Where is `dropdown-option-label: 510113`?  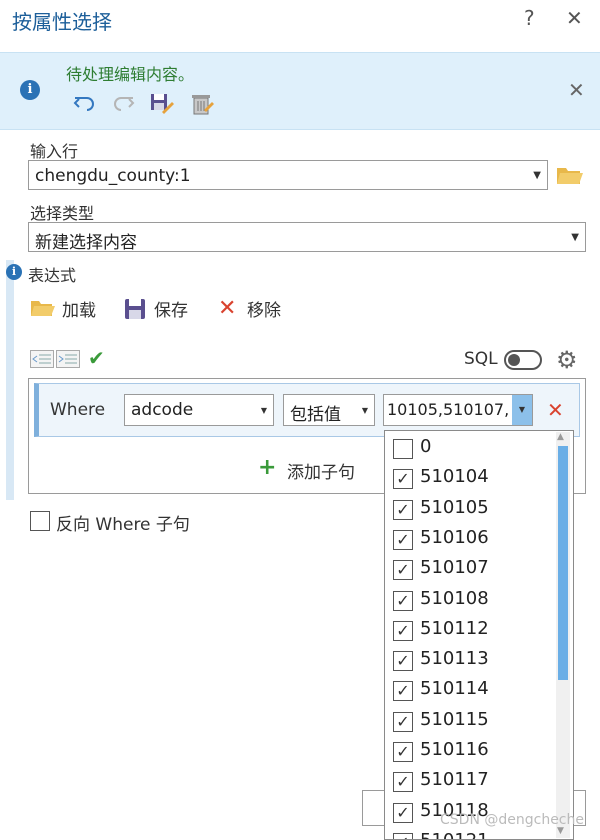 dropdown-option-label: 510113 is located at coordinates (454, 659).